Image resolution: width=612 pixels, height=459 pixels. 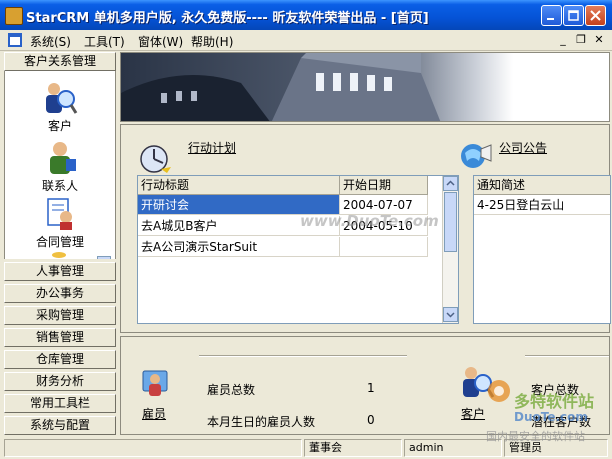 What do you see at coordinates (160, 41) in the screenshot?
I see `menu-window: 窗体(W)` at bounding box center [160, 41].